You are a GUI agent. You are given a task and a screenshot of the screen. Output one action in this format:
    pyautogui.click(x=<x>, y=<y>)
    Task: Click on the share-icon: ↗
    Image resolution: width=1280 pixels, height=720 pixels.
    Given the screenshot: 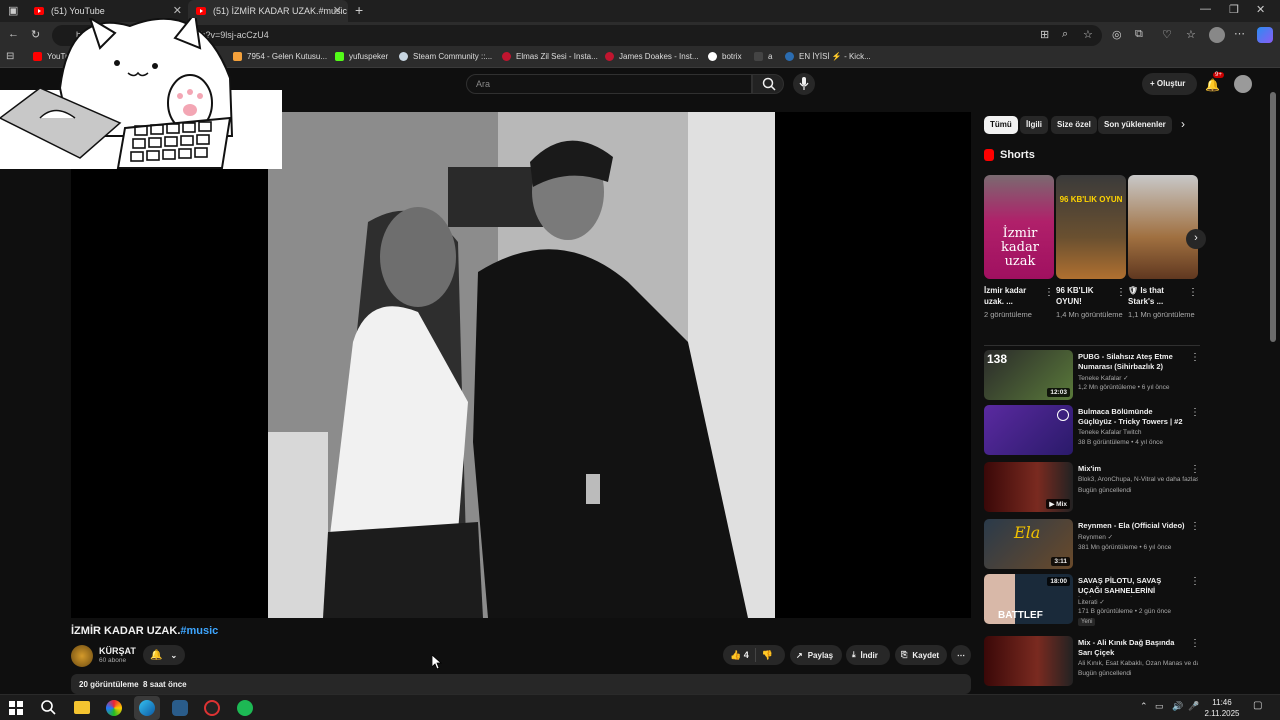 What is the action you would take?
    pyautogui.click(x=799, y=655)
    